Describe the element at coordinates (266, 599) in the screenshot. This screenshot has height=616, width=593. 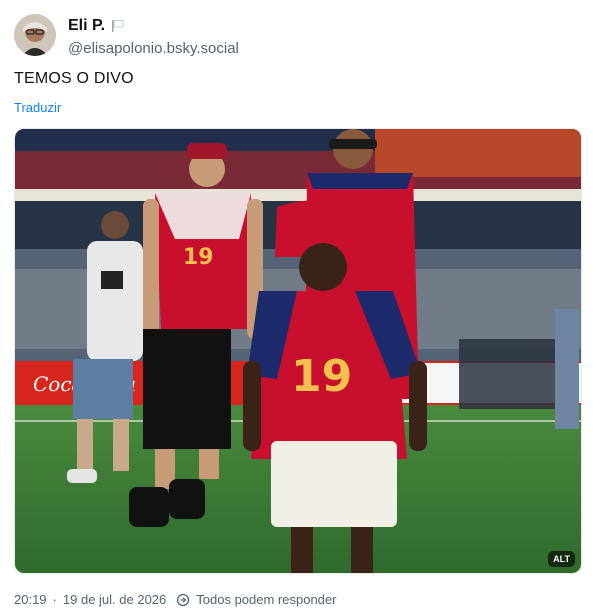
I see `reply-setting-label: Todos podem responder` at that location.